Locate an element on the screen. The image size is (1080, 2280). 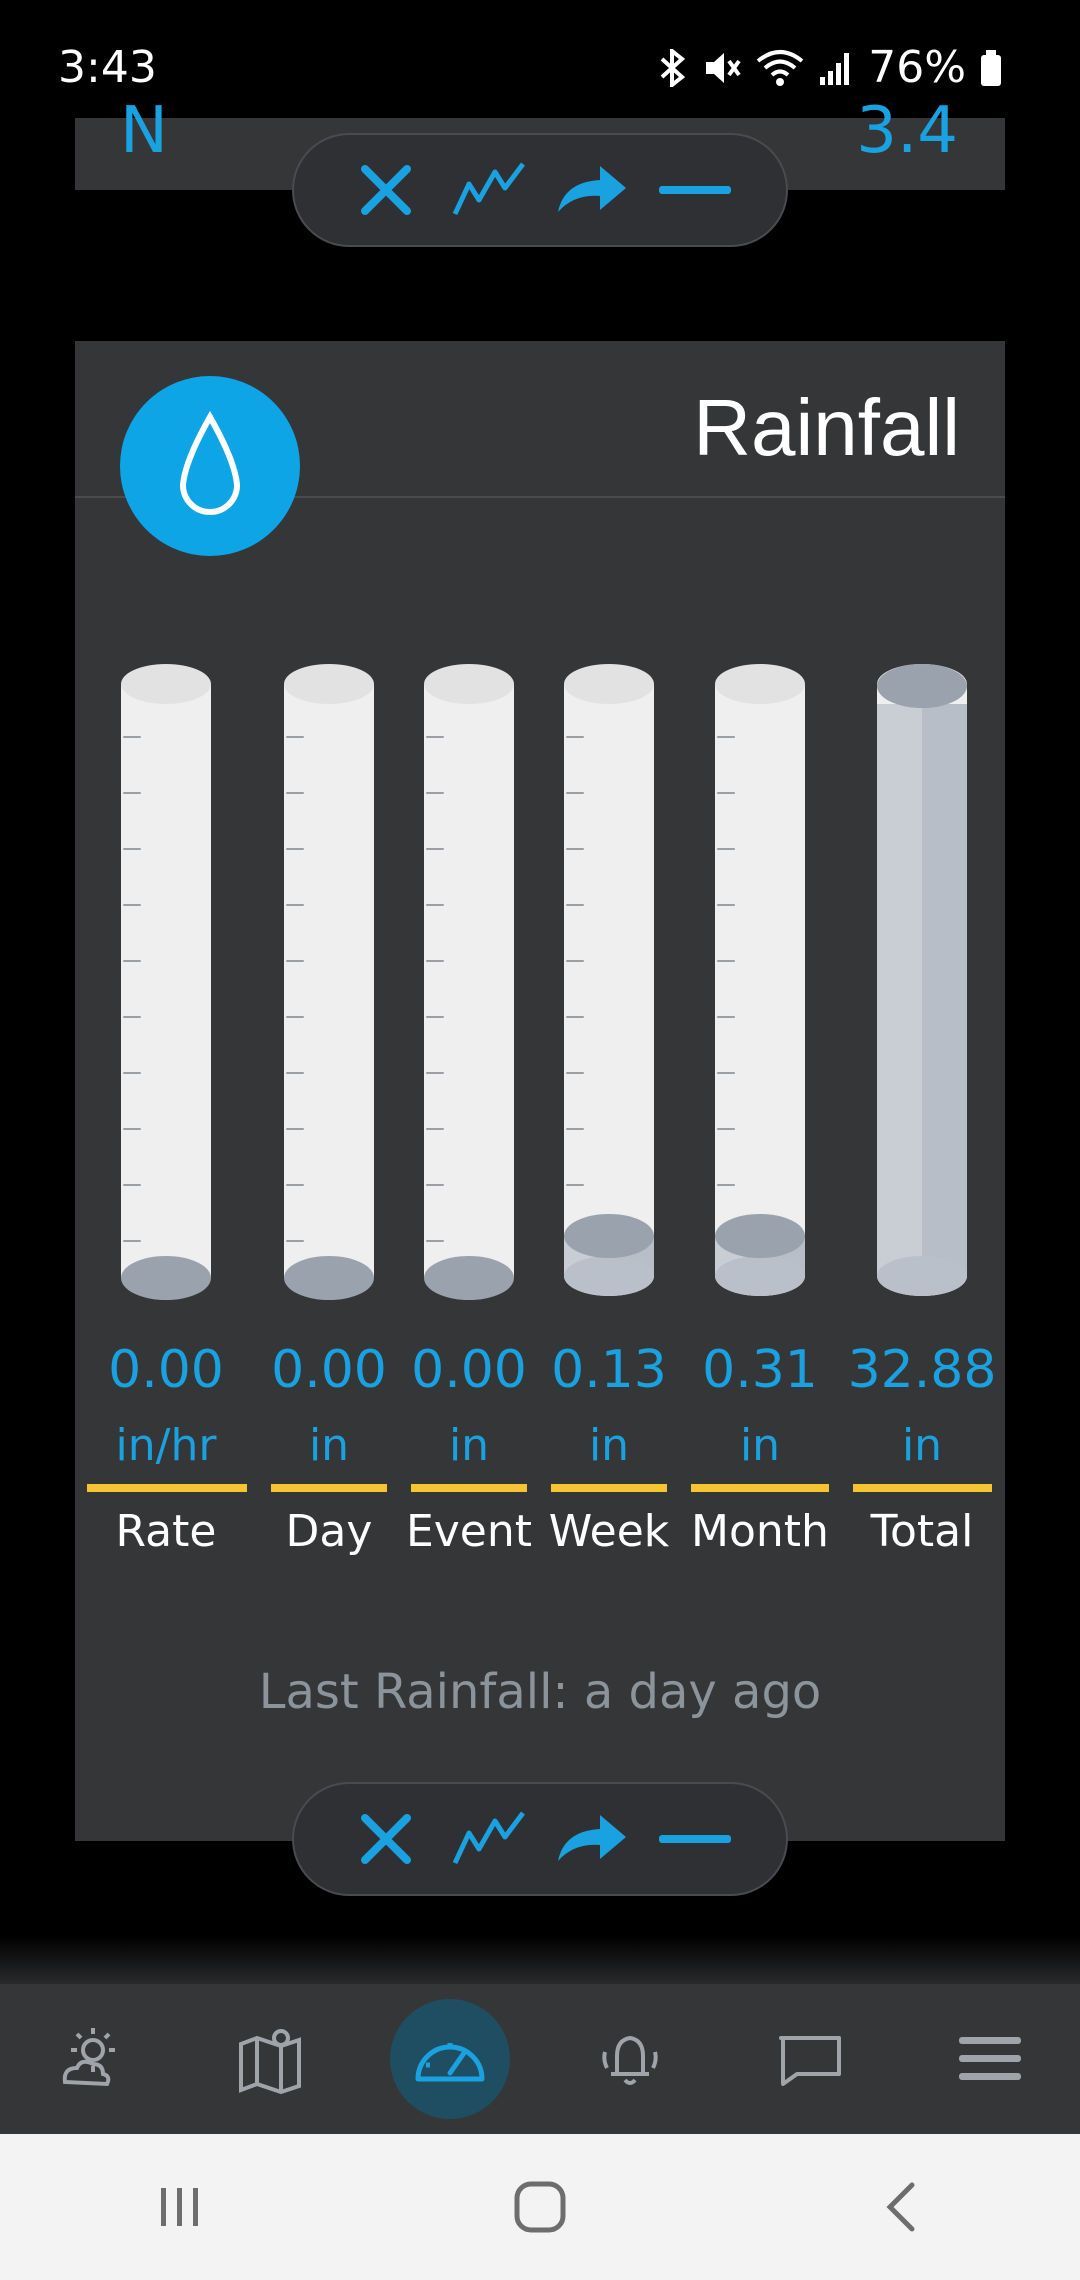
recent-apps-icon is located at coordinates (179, 2207).